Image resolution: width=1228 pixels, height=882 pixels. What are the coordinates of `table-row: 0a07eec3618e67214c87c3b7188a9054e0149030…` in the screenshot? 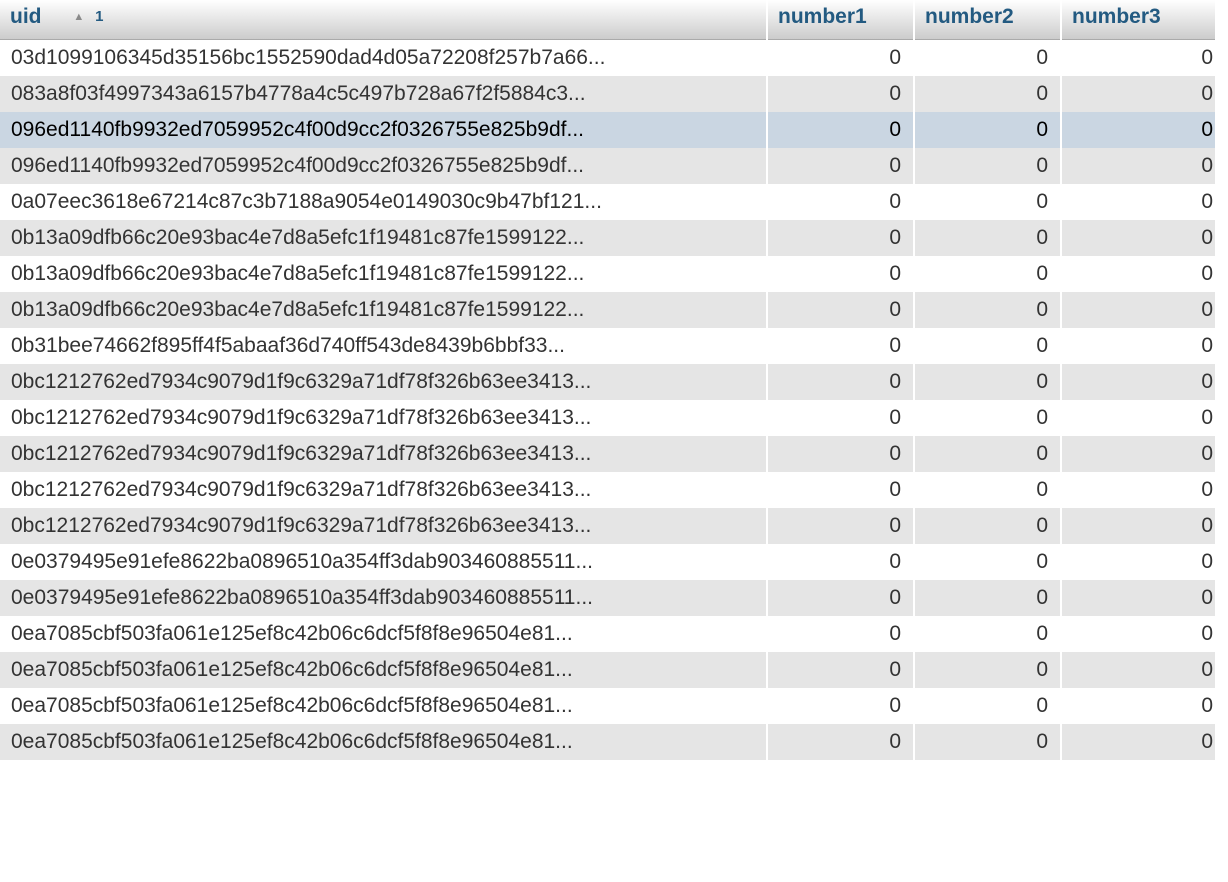 It's located at (607, 202).